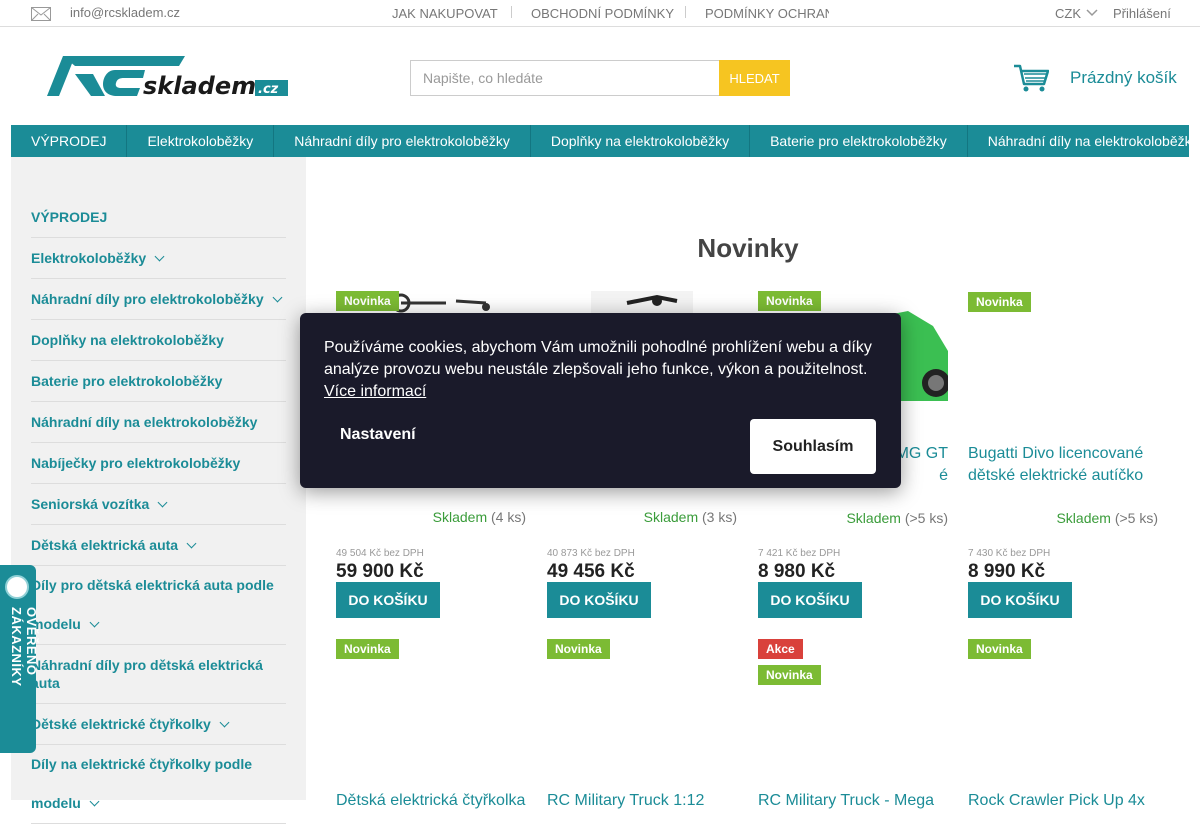 Image resolution: width=1200 pixels, height=824 pixels. Describe the element at coordinates (897, 518) in the screenshot. I see `stock-status: Skladem (>5 ks)` at that location.